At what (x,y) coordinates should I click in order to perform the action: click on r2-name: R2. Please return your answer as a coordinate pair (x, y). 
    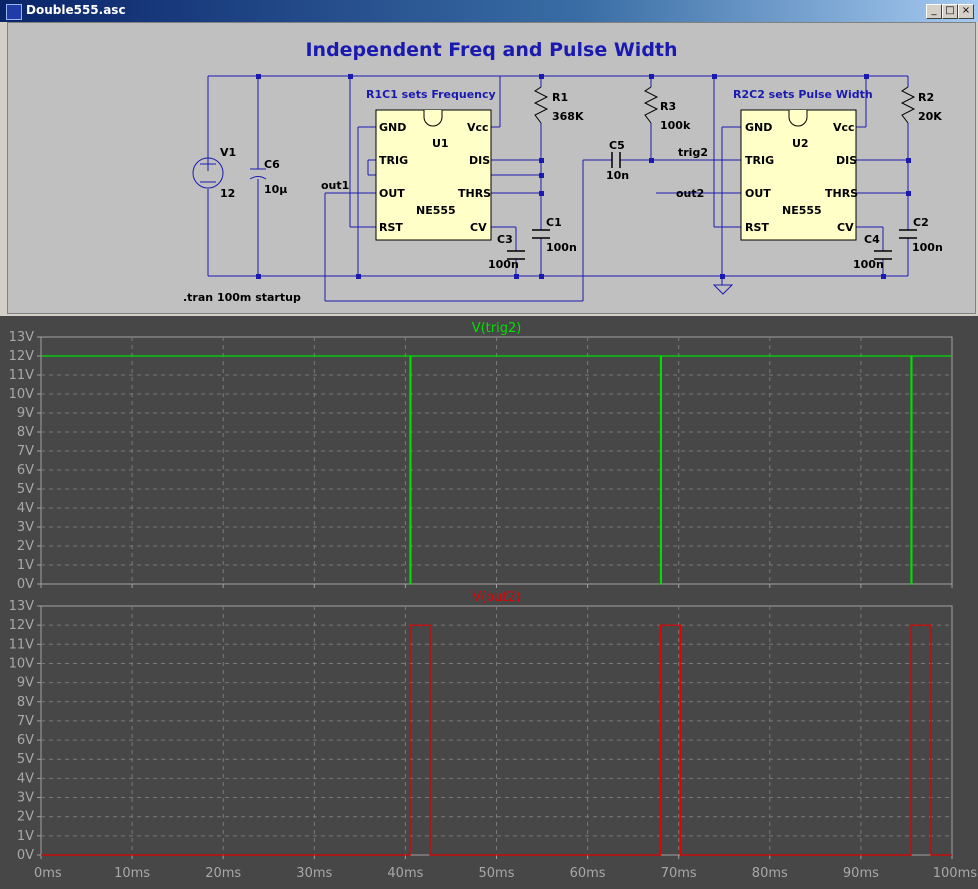
    Looking at the image, I should click on (926, 97).